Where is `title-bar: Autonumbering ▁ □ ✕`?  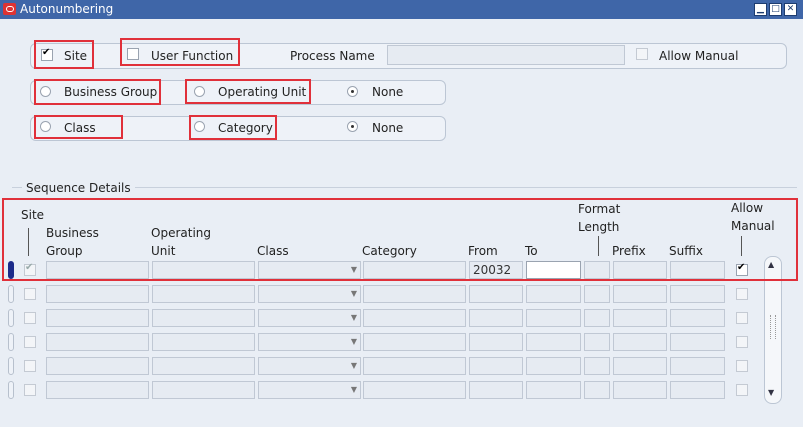 title-bar: Autonumbering ▁ □ ✕ is located at coordinates (401, 9).